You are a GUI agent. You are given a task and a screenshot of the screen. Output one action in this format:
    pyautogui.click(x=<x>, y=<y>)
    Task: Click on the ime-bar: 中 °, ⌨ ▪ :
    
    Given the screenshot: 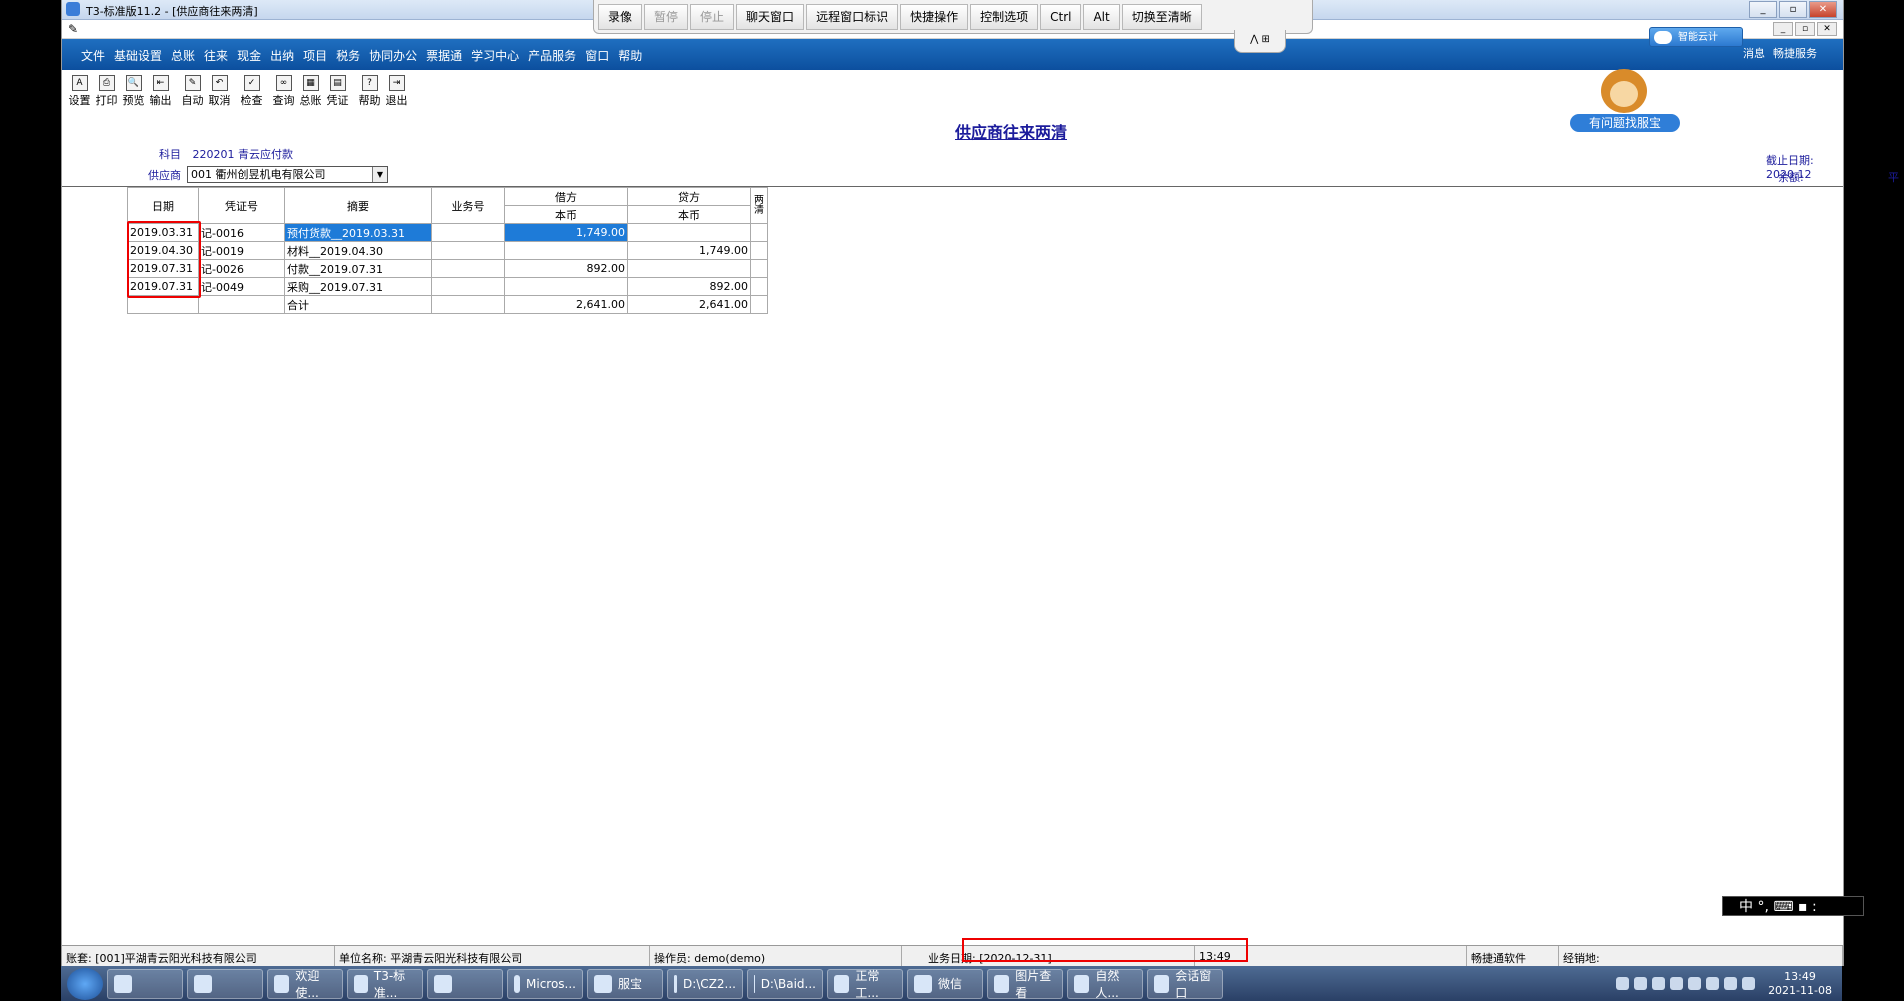 What is the action you would take?
    pyautogui.click(x=1793, y=906)
    